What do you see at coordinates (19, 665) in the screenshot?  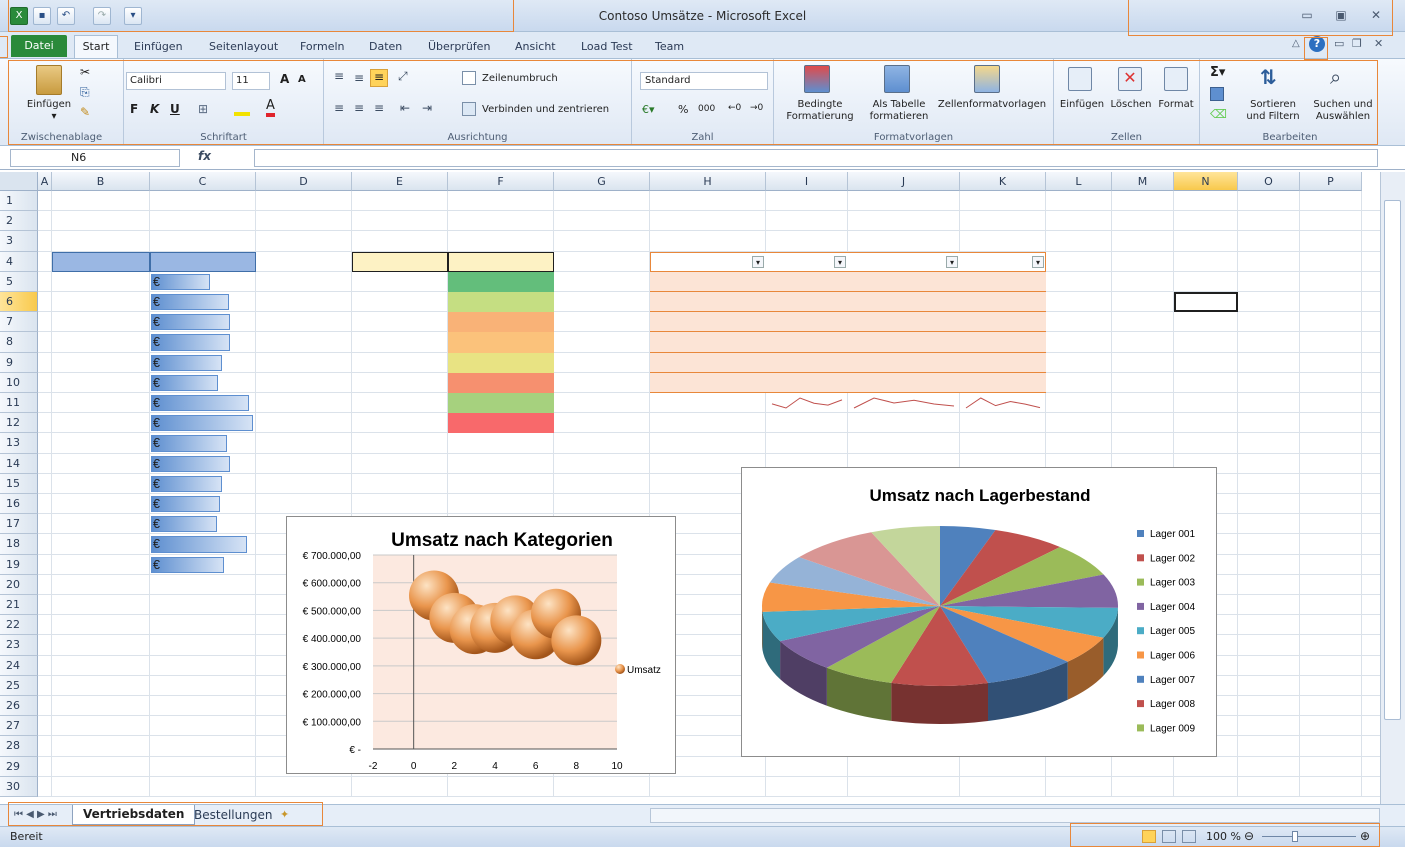 I see `row-header: 24` at bounding box center [19, 665].